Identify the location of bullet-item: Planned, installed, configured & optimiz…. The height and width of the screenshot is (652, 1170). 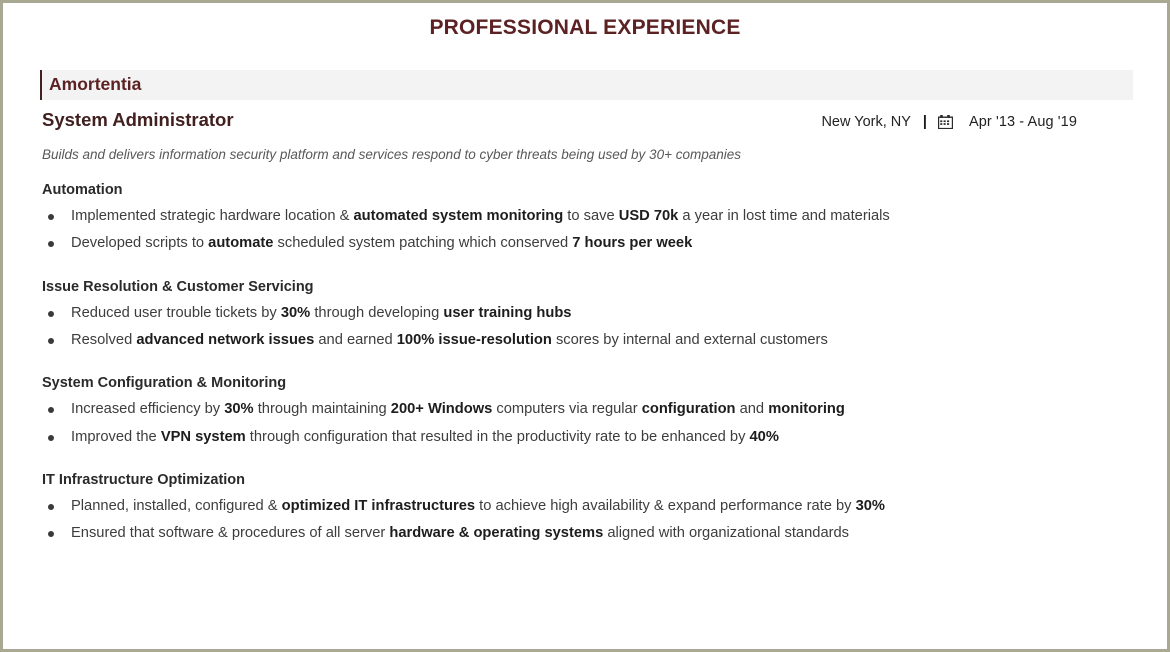
(606, 506).